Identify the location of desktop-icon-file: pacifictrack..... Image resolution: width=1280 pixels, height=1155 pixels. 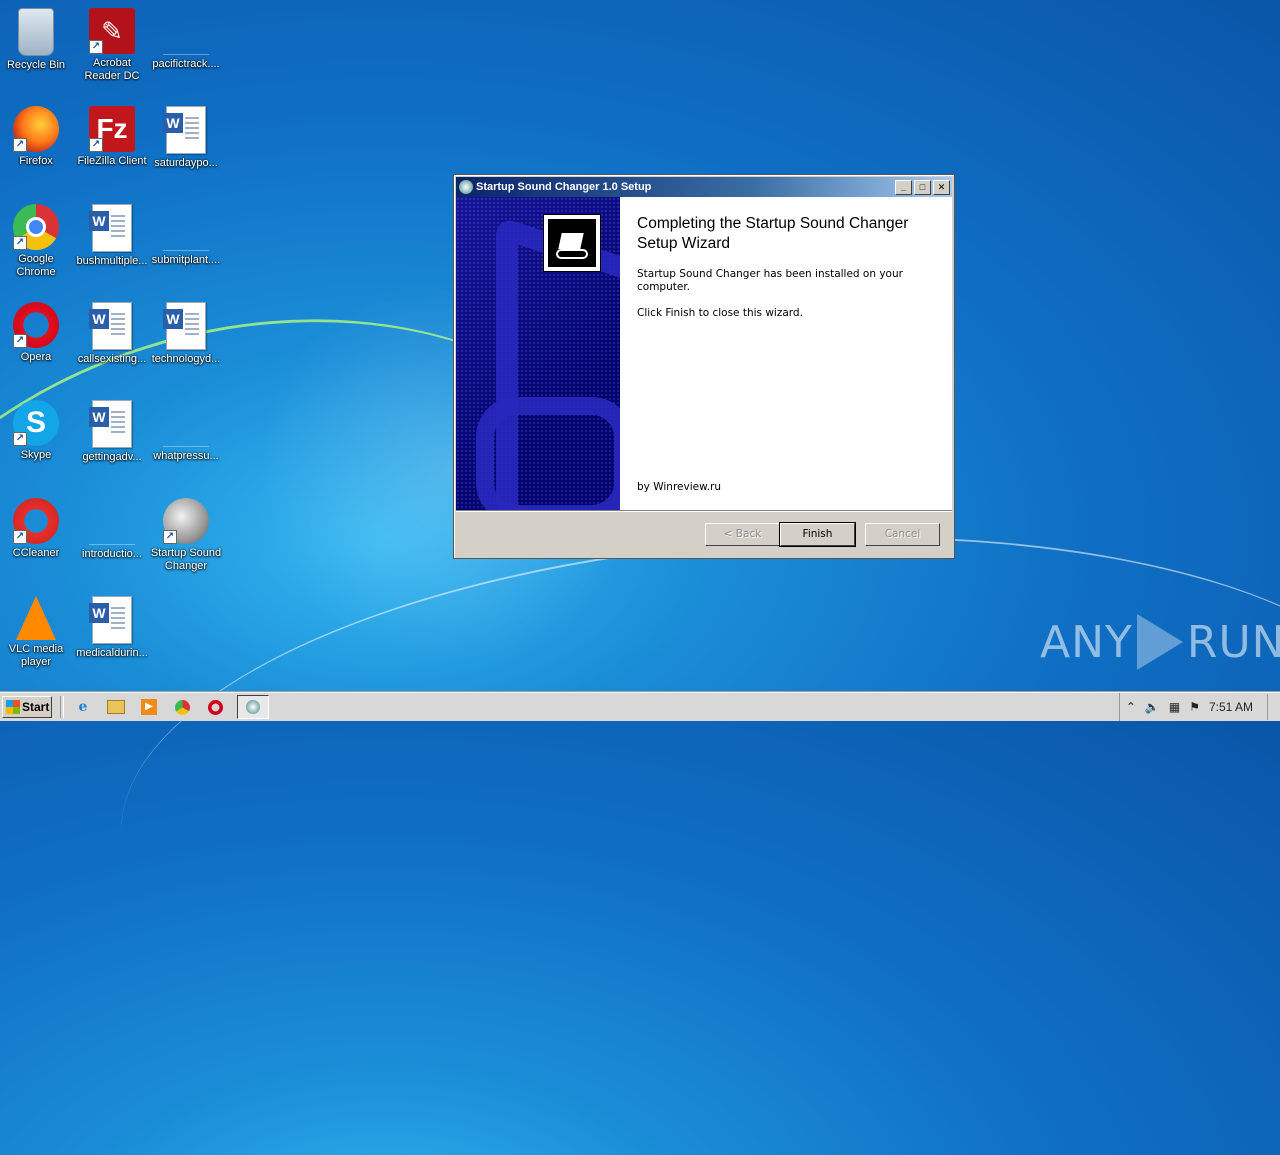
(186, 39).